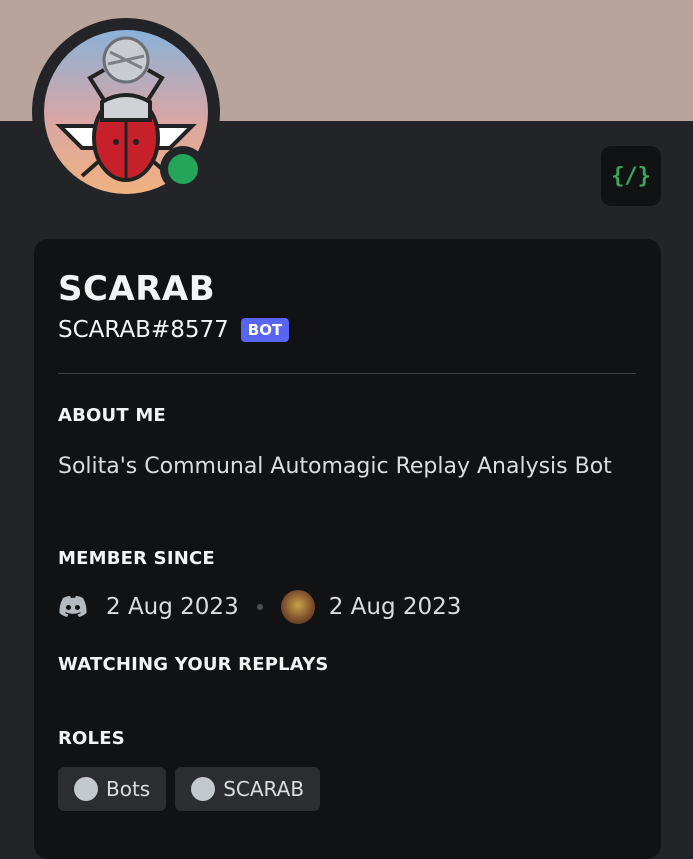 This screenshot has height=859, width=693. Describe the element at coordinates (112, 415) in the screenshot. I see `about-me-heading: ABOUT ME` at that location.